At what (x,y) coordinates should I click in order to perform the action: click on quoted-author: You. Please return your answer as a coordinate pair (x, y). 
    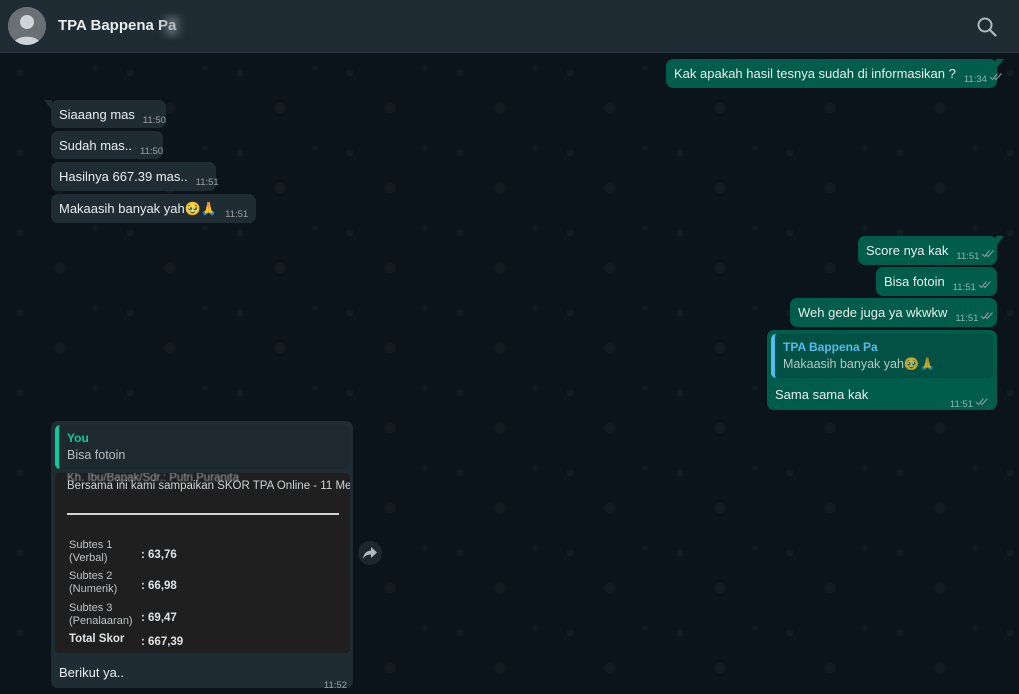
    Looking at the image, I should click on (78, 438).